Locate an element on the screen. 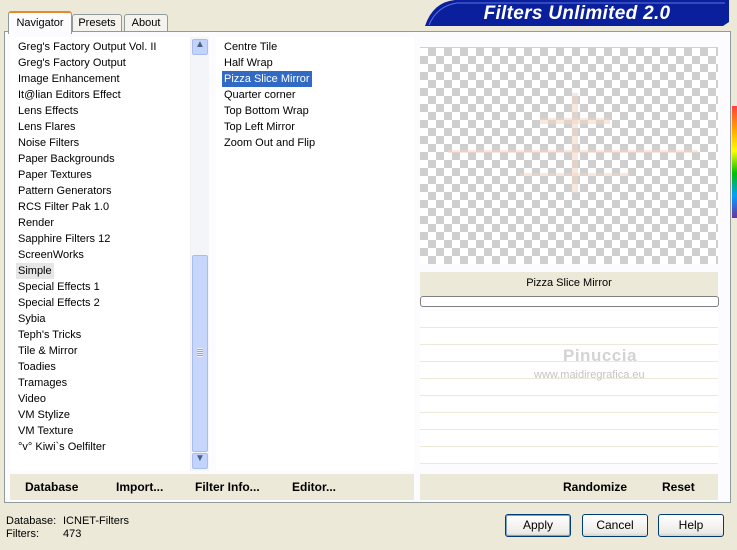 Image resolution: width=737 pixels, height=550 pixels. filter-item: Quarter corner is located at coordinates (260, 95).